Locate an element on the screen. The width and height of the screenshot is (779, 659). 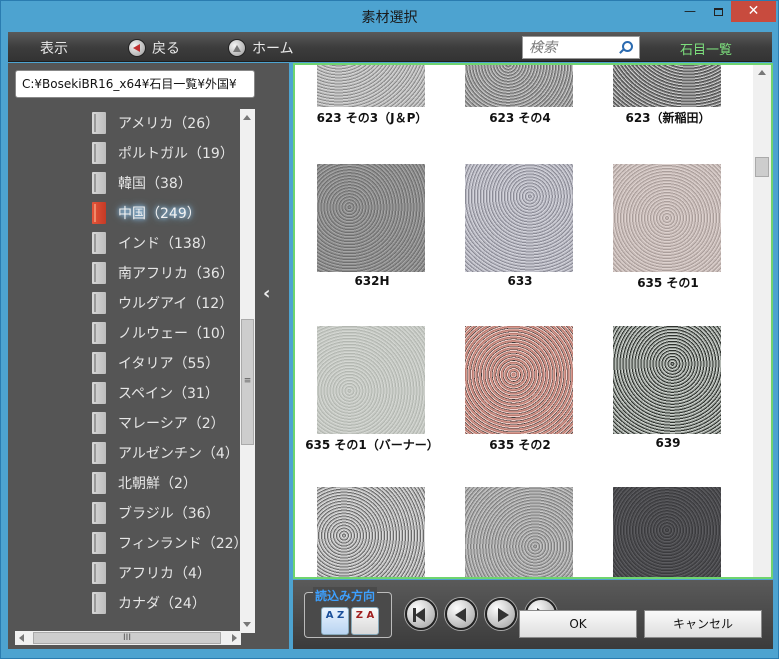
tree-item: スペイン（31） is located at coordinates (155, 393).